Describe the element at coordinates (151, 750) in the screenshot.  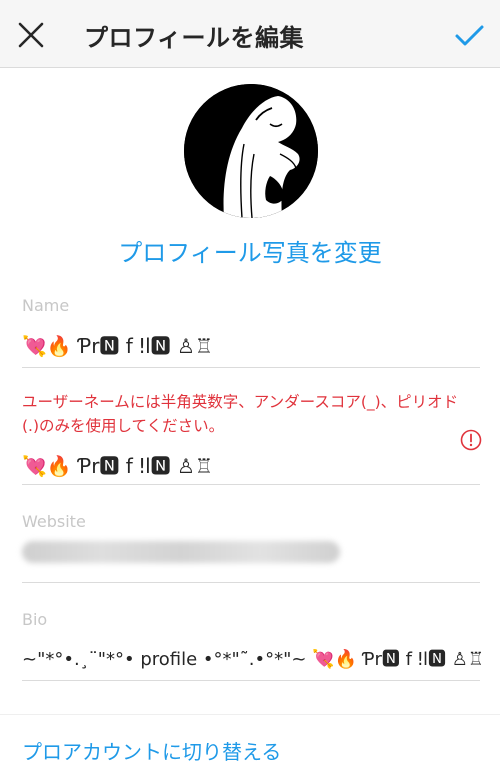
I see `switch-to-professional-account-link: プロアカウントに切り替える` at that location.